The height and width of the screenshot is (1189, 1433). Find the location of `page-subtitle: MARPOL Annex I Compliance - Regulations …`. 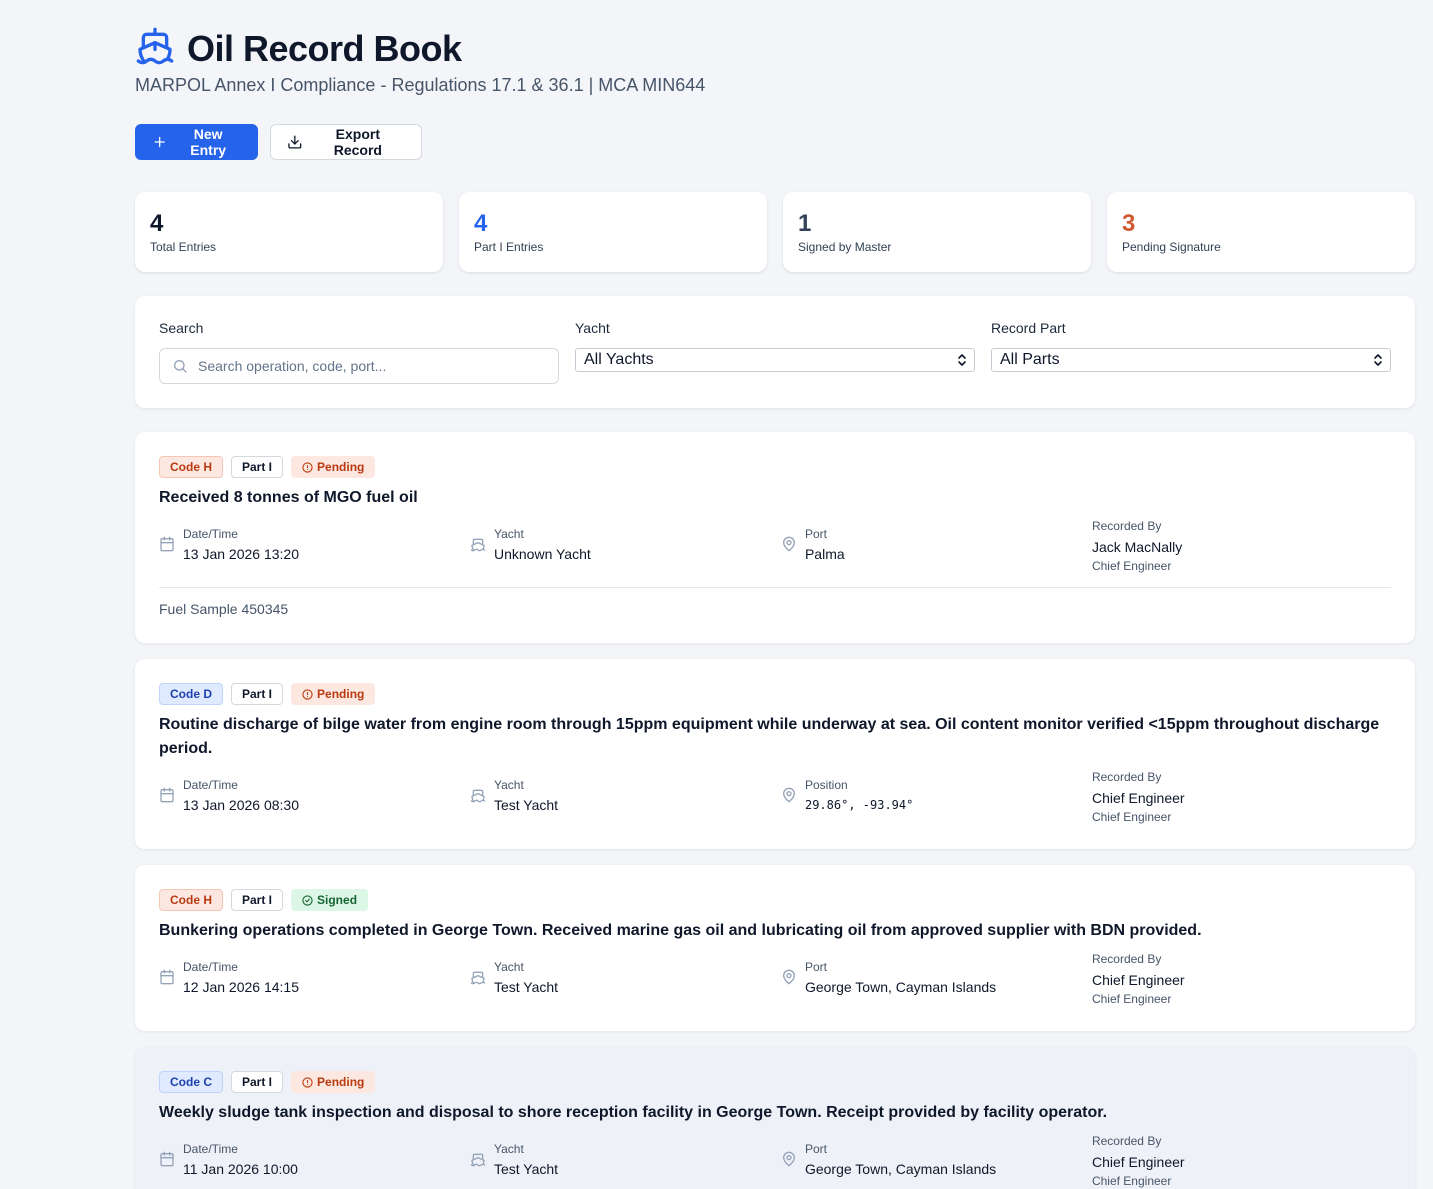

page-subtitle: MARPOL Annex I Compliance - Regulations … is located at coordinates (420, 85).